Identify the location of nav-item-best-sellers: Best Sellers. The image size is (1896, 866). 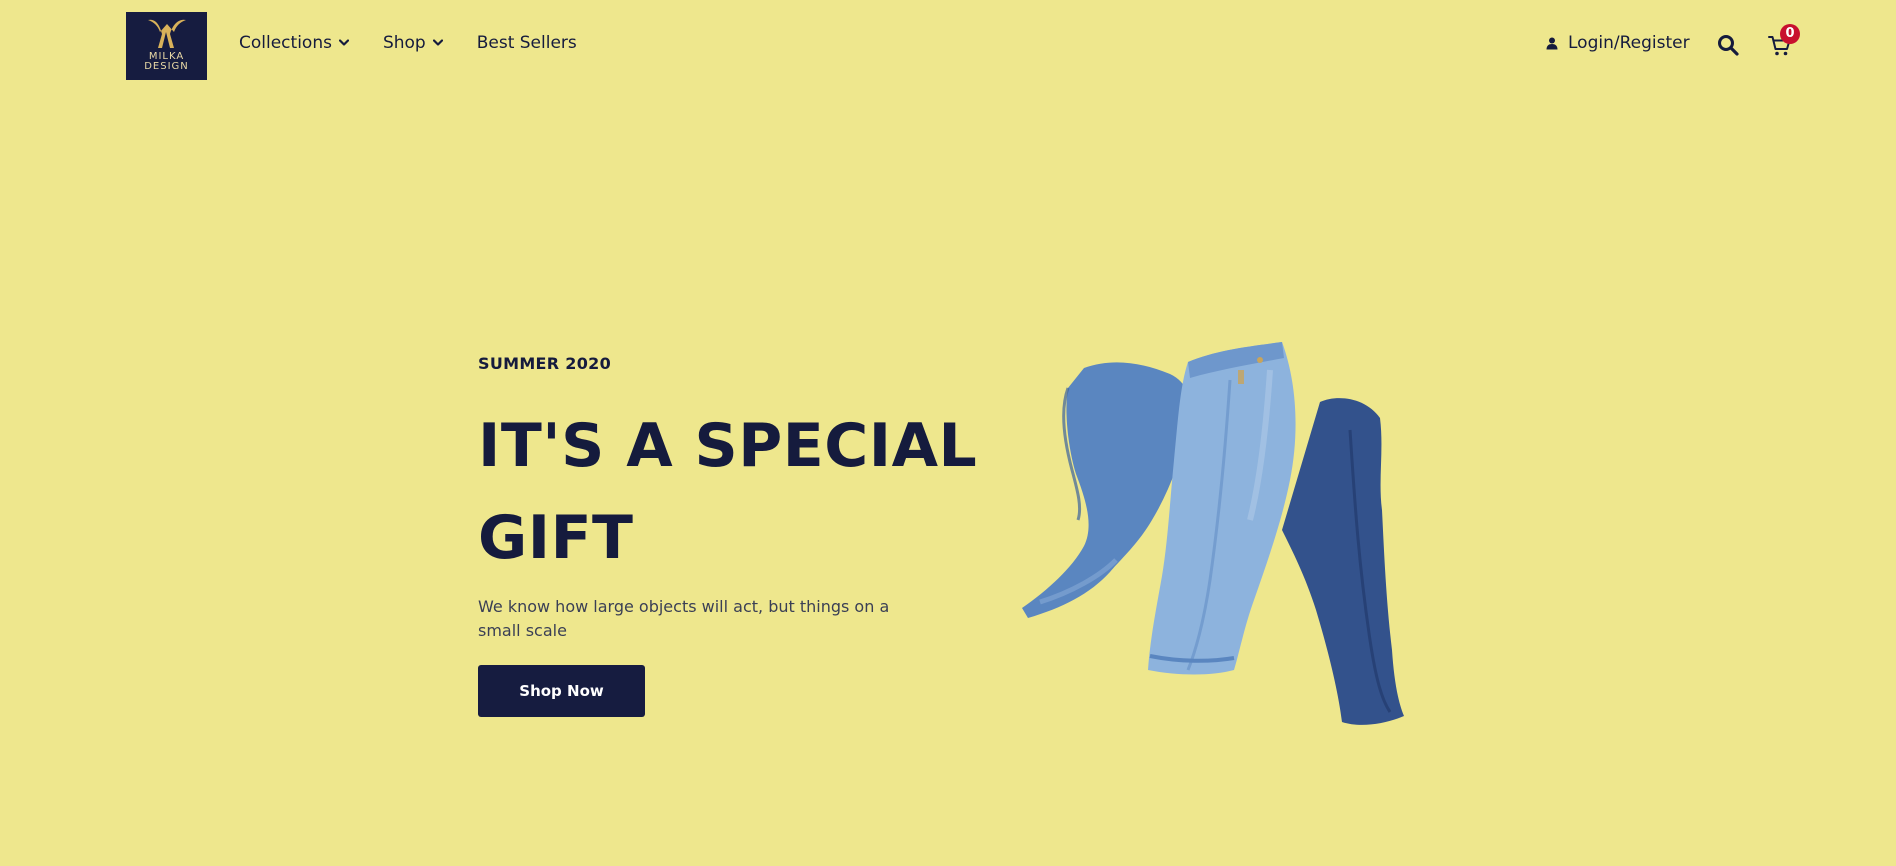
(527, 43).